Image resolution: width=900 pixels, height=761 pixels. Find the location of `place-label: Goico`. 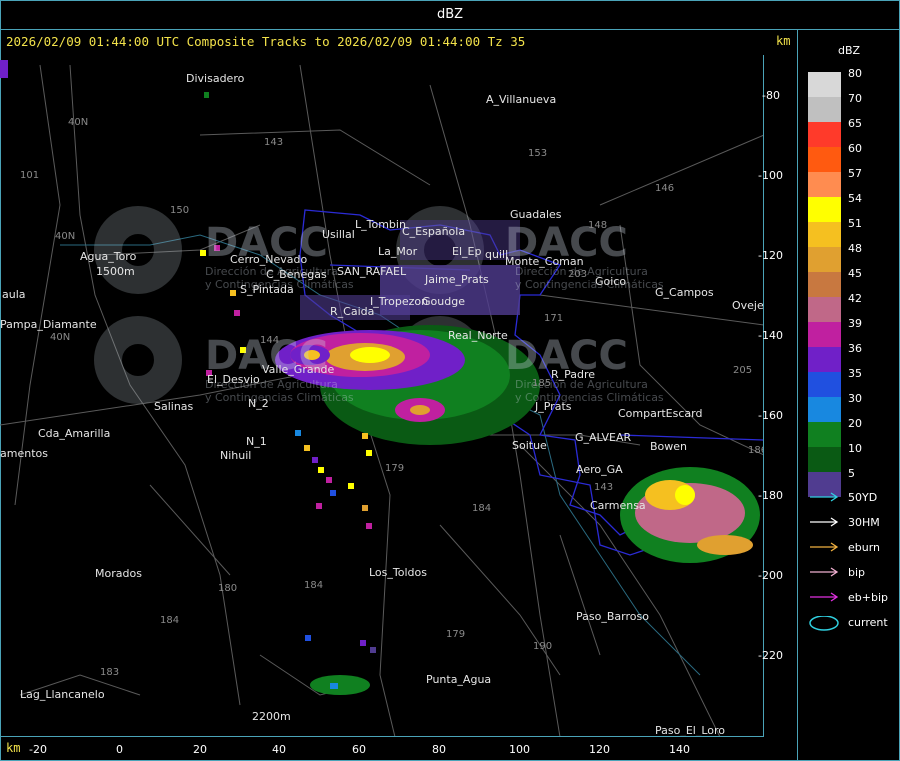

place-label: Goico is located at coordinates (611, 281).